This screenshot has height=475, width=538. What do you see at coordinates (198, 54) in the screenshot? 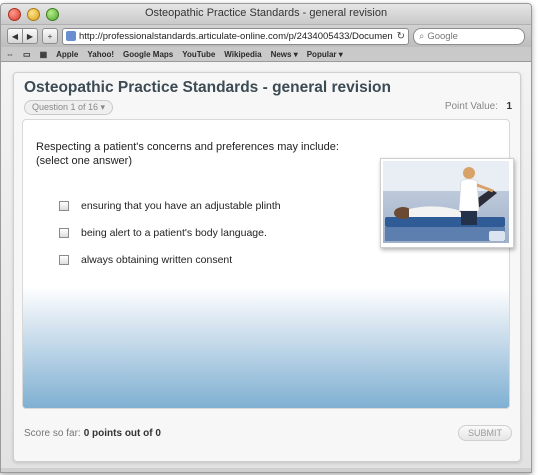
I see `bookmark-youtube: YouTube` at bounding box center [198, 54].